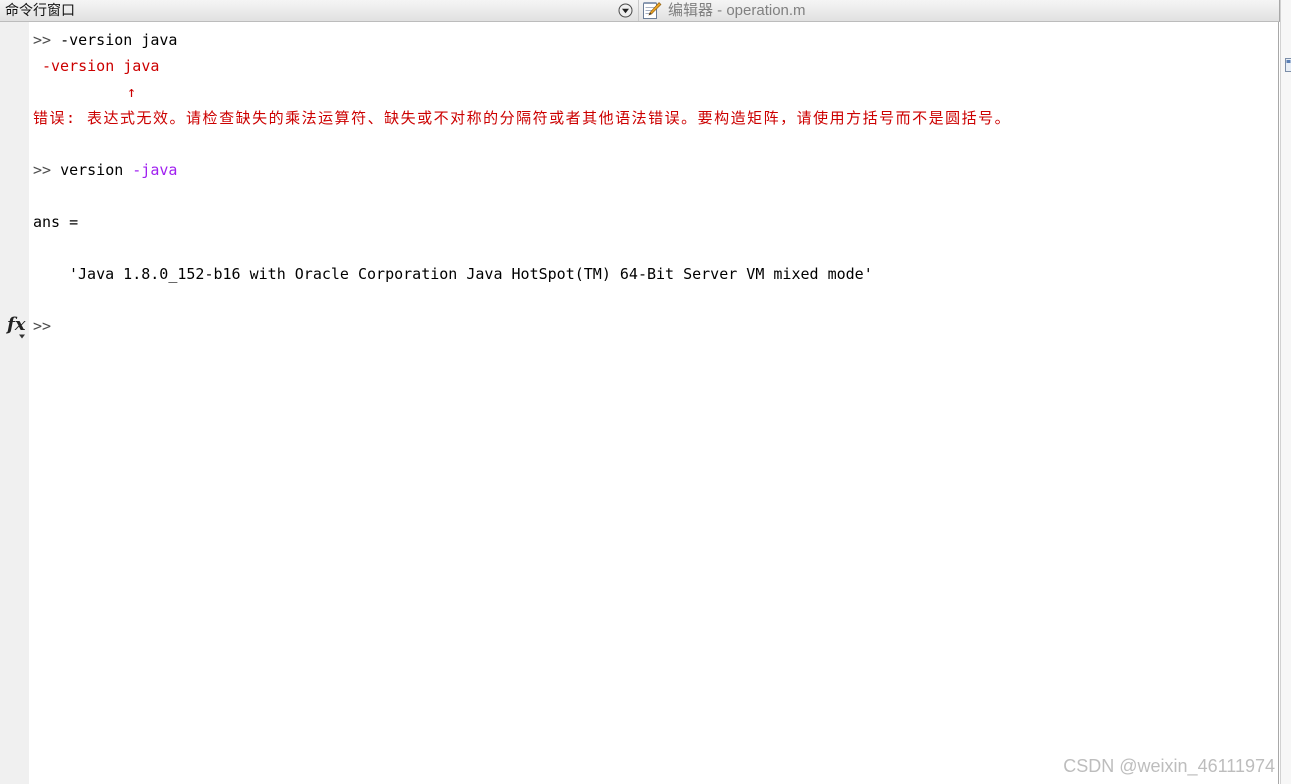  I want to click on editor-notepad-pencil-icon, so click(652, 10).